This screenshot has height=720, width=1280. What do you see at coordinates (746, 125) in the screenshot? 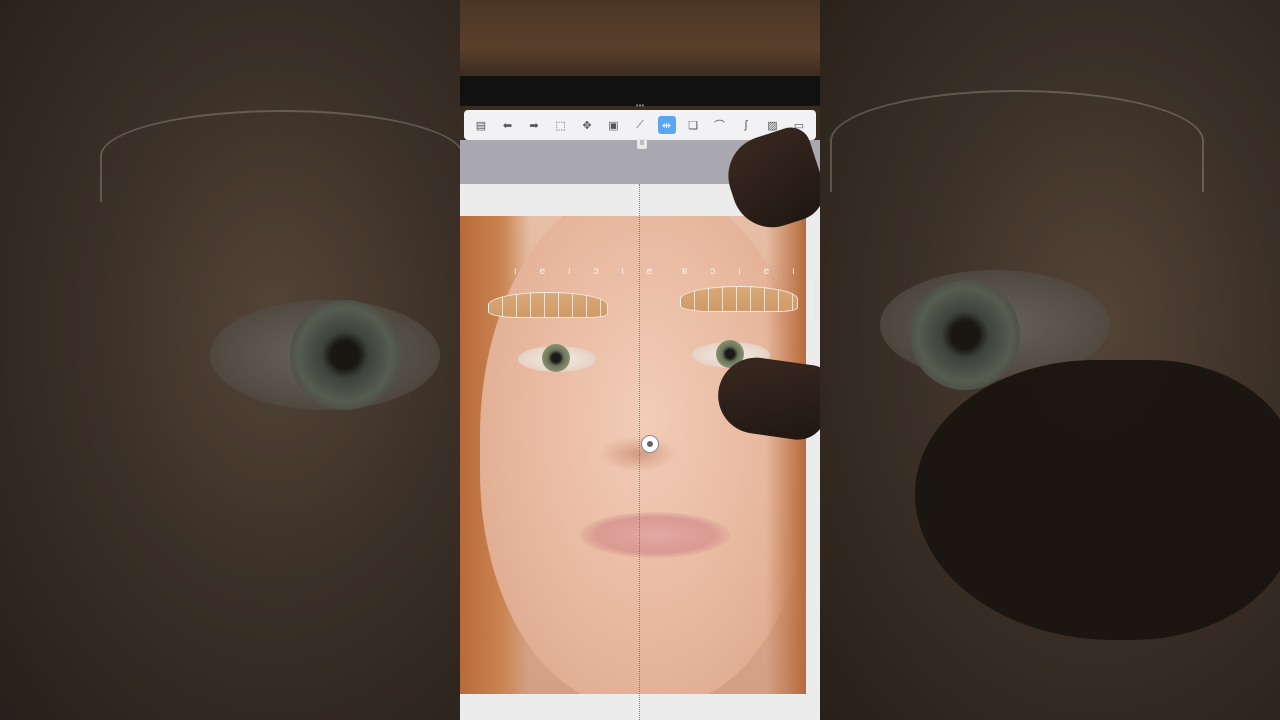
I see `pen-icon: ʃ` at bounding box center [746, 125].